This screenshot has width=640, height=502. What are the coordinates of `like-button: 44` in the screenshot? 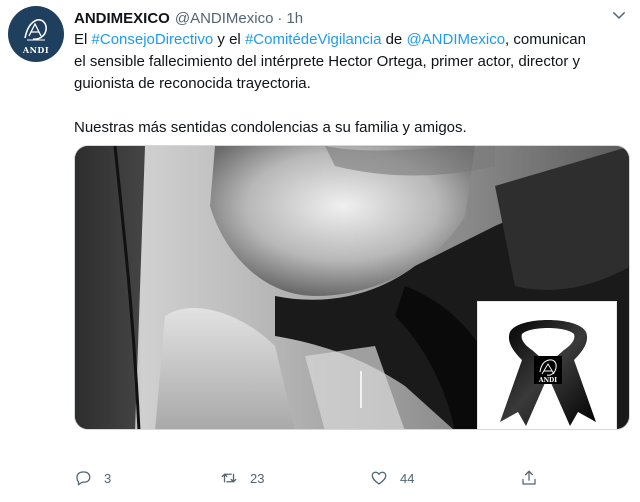 It's located at (392, 478).